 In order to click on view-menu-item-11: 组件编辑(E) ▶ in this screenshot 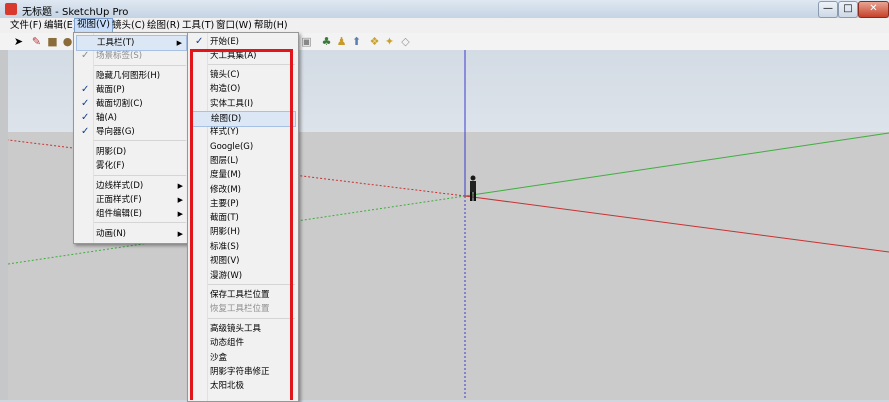, I will do `click(131, 214)`.